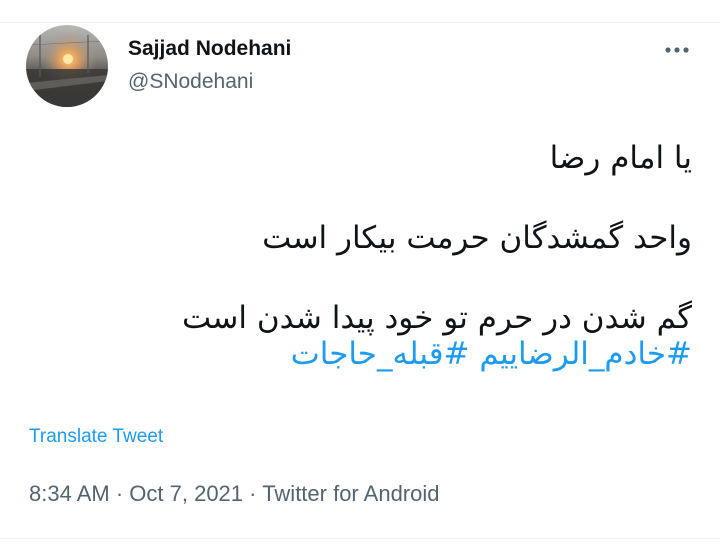 This screenshot has width=720, height=560. What do you see at coordinates (360, 22) in the screenshot?
I see `top-divider` at bounding box center [360, 22].